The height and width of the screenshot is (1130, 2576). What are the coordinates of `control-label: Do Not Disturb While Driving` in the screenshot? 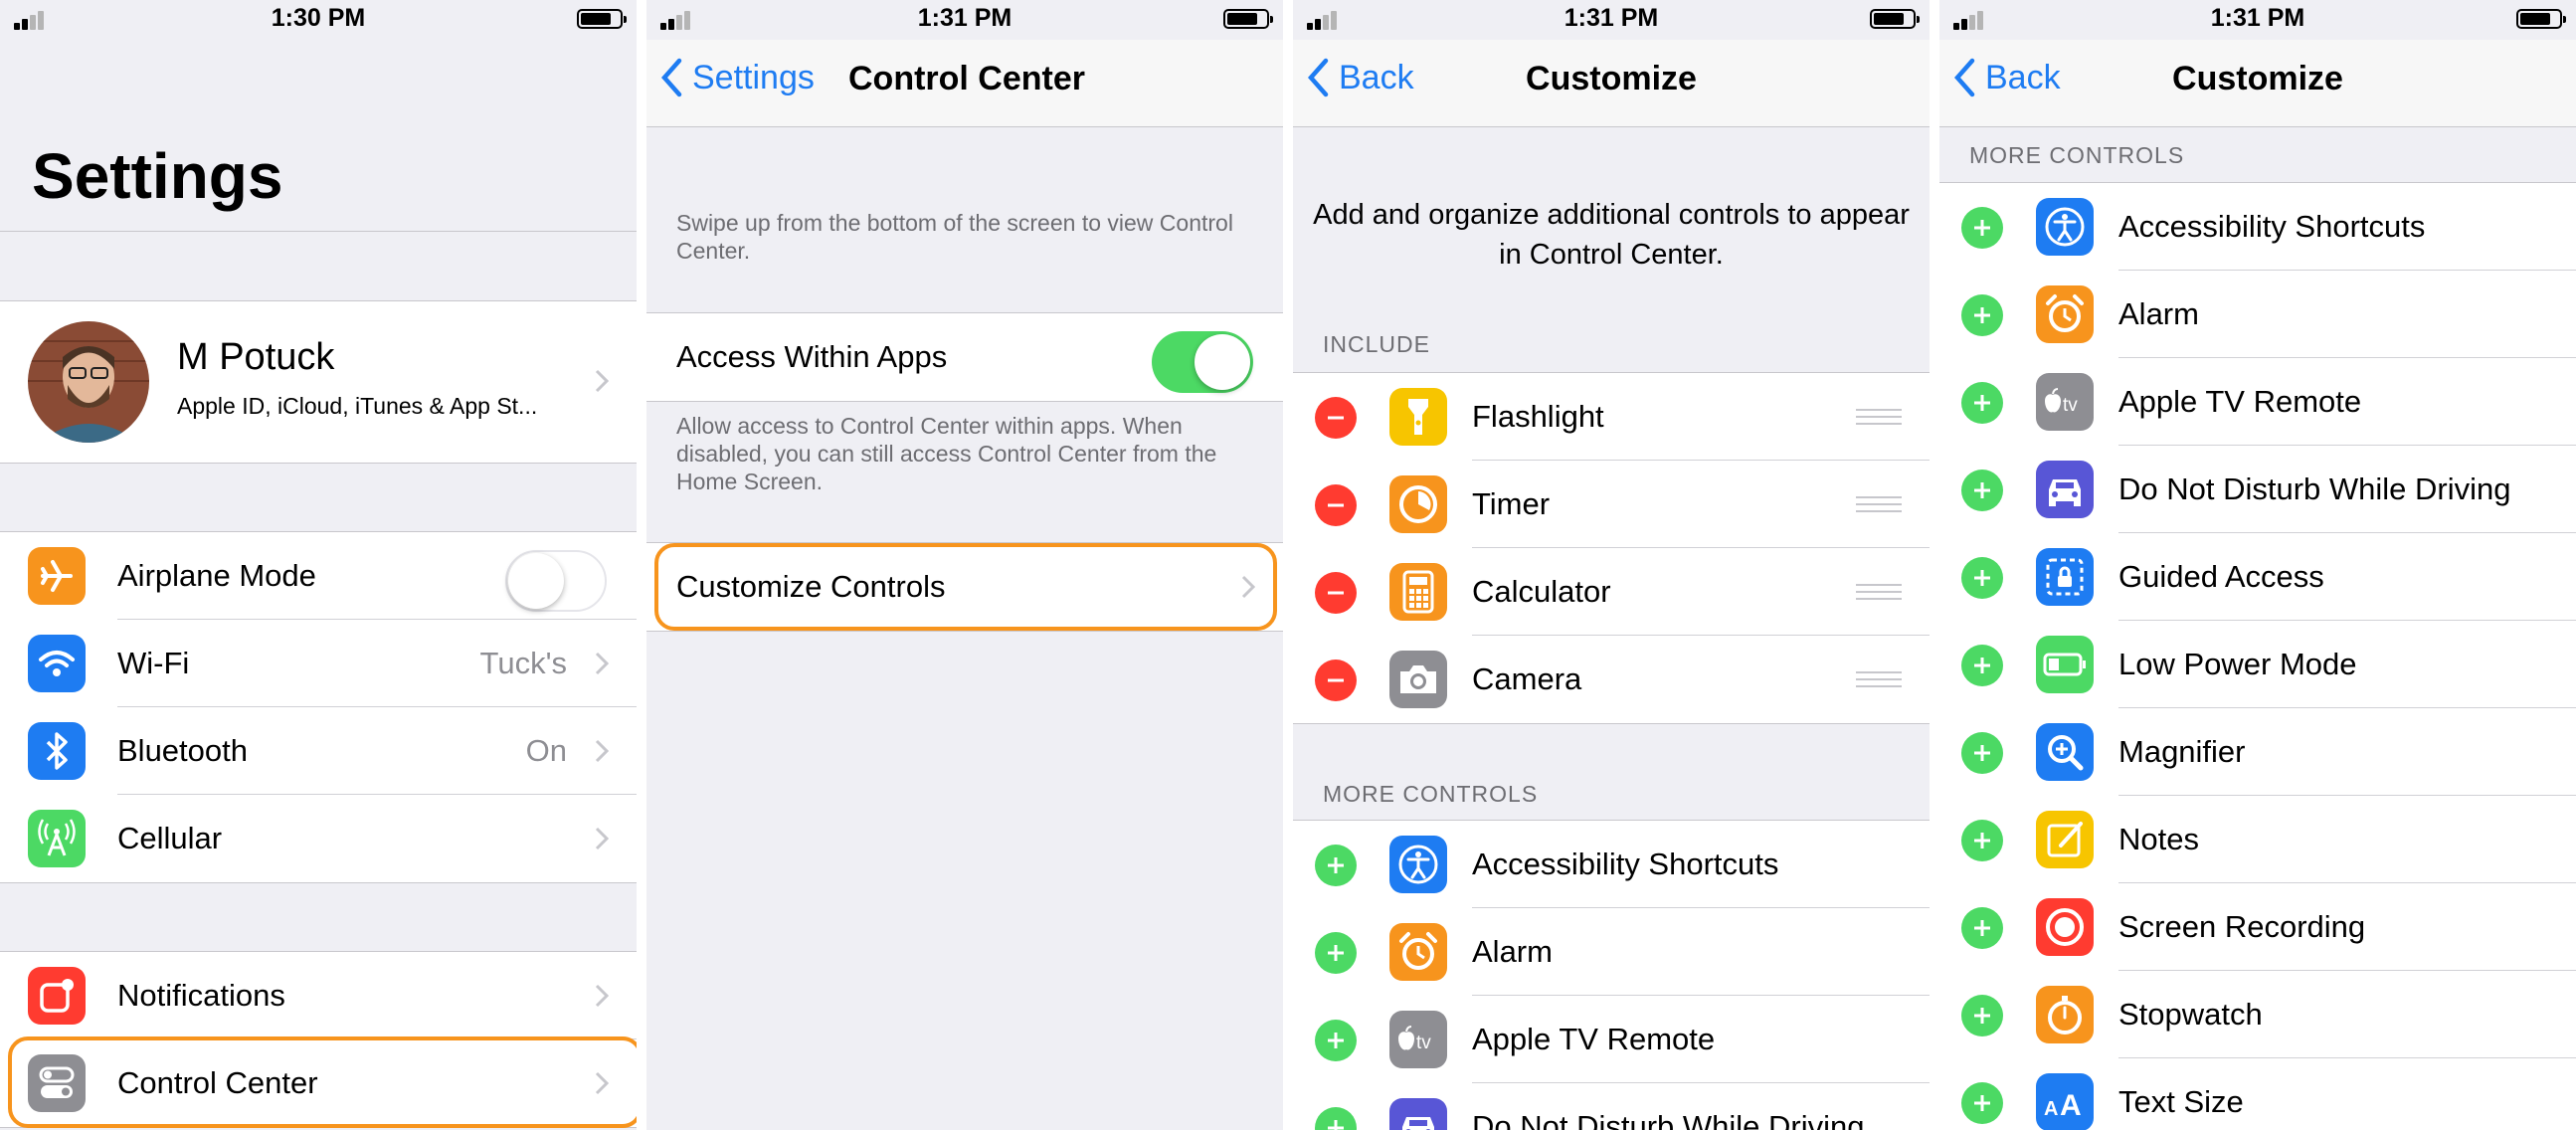 It's located at (2314, 488).